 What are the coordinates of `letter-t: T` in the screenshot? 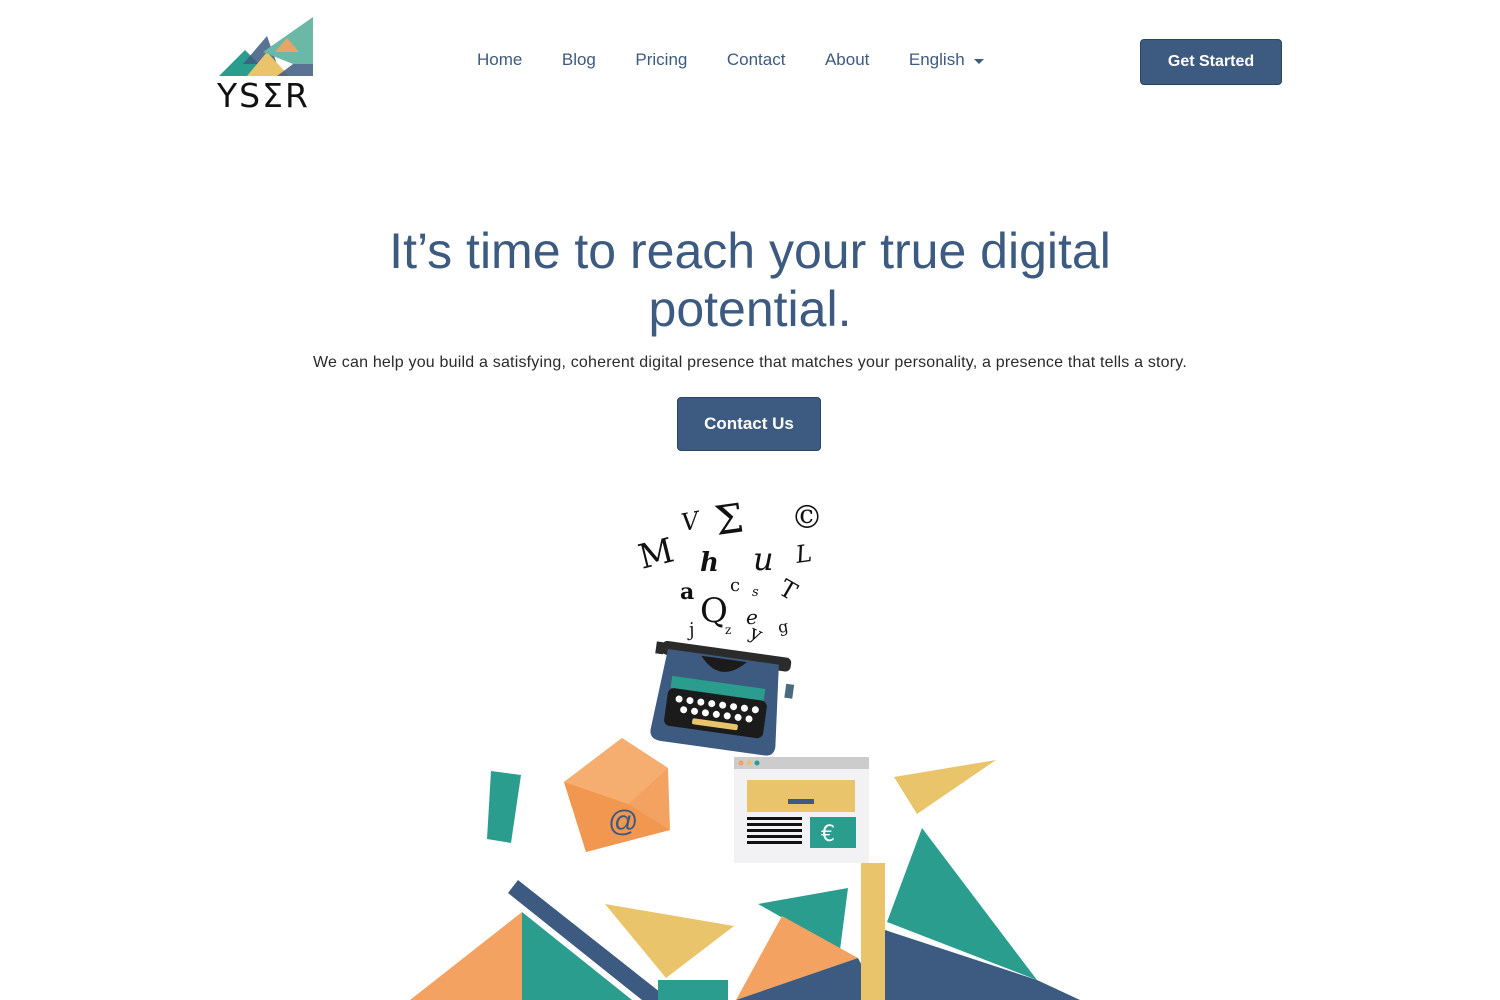 It's located at (788, 590).